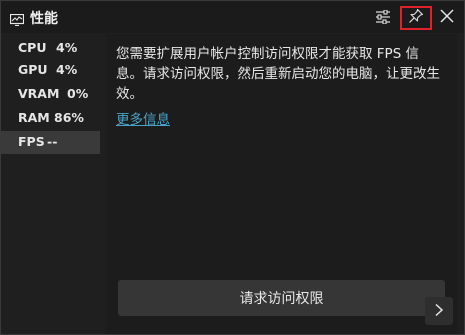 The width and height of the screenshot is (465, 335). What do you see at coordinates (281, 298) in the screenshot?
I see `request-access-button: 请求访问权限` at bounding box center [281, 298].